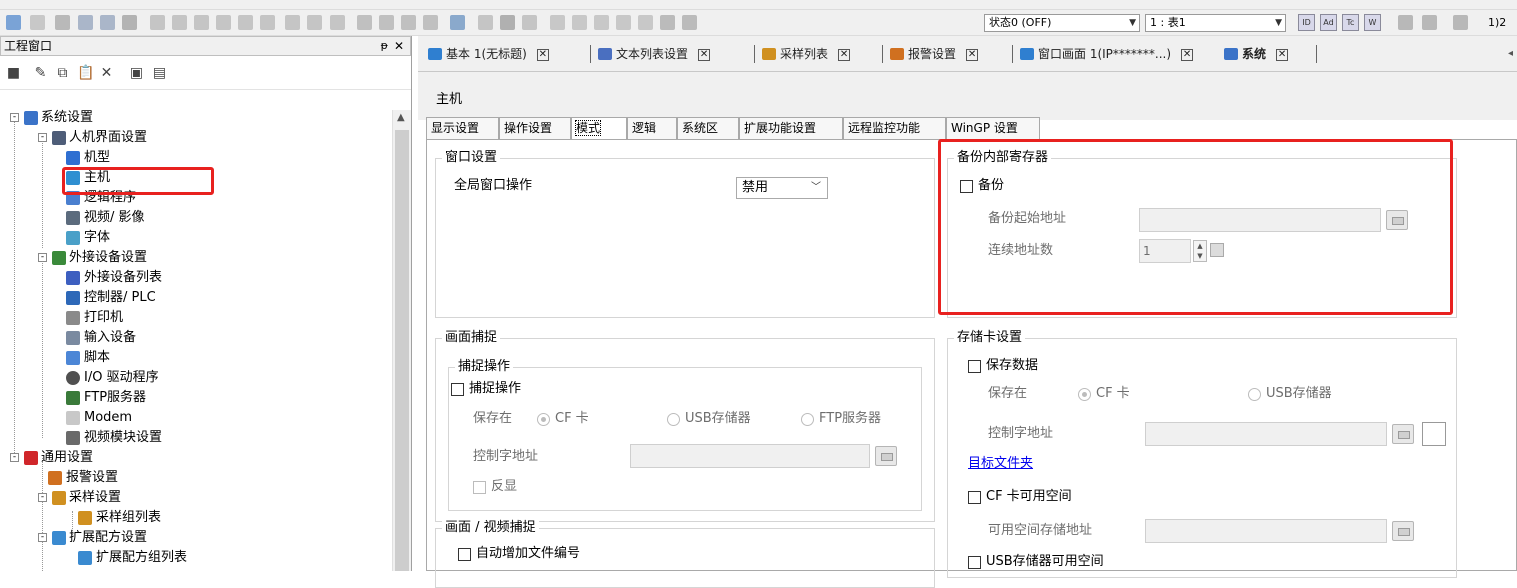  I want to click on card-usb-radio, so click(1254, 394).